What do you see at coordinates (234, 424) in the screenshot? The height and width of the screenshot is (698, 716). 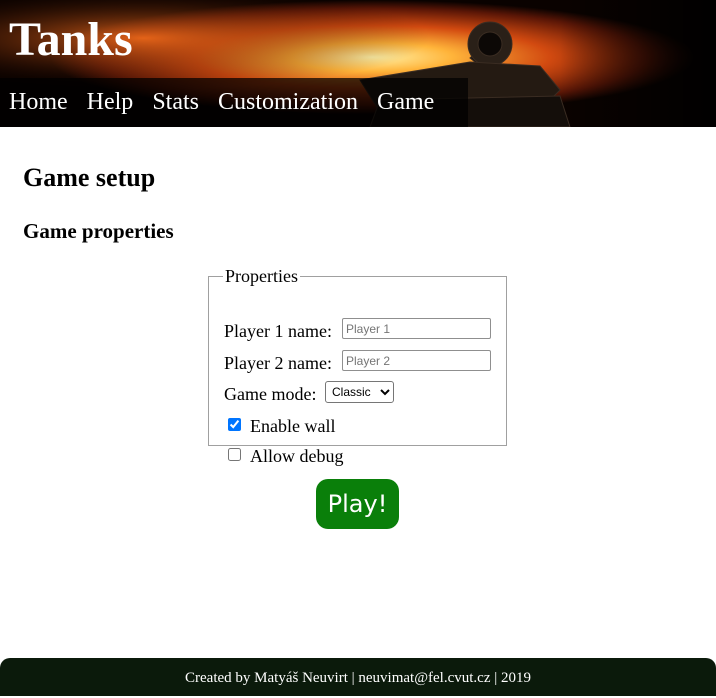 I see `enable-wall-checkbox` at bounding box center [234, 424].